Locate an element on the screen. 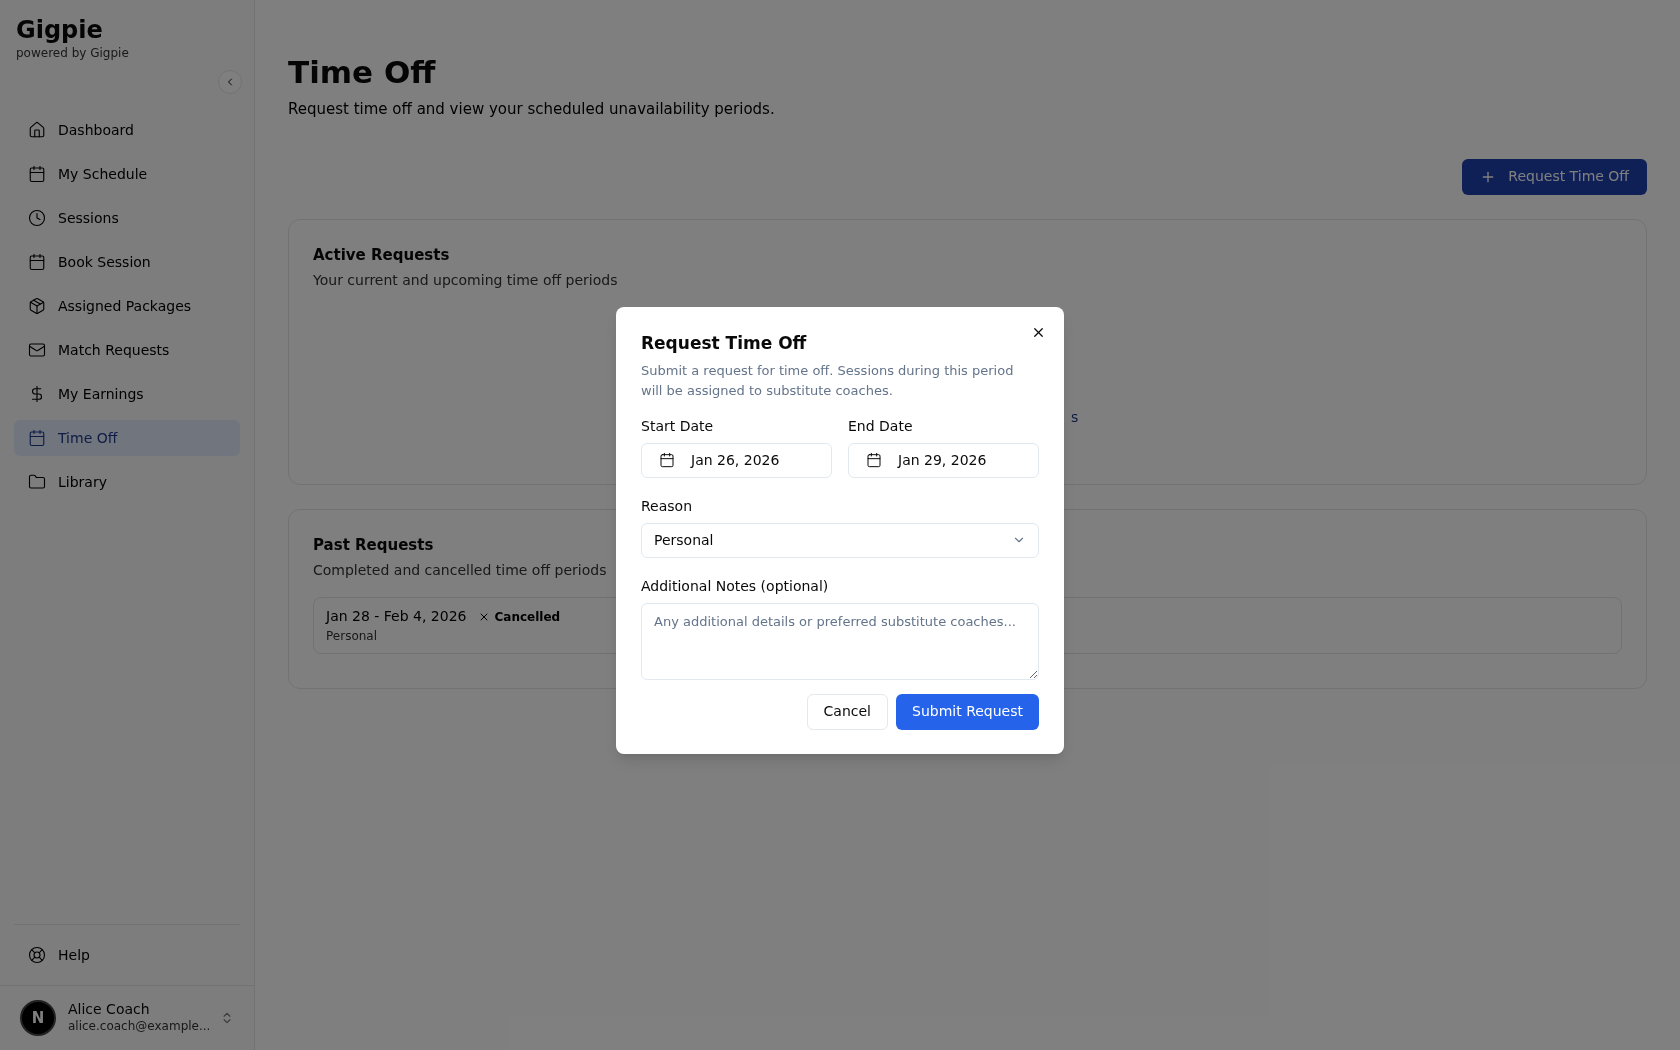 The image size is (1680, 1050). close-icon is located at coordinates (1038, 332).